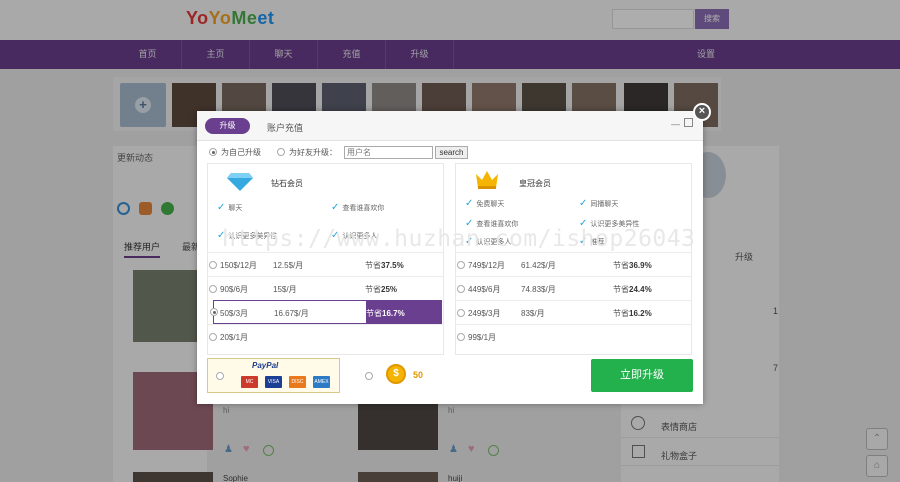 This screenshot has width=900, height=482. I want to click on username-field, so click(388, 152).